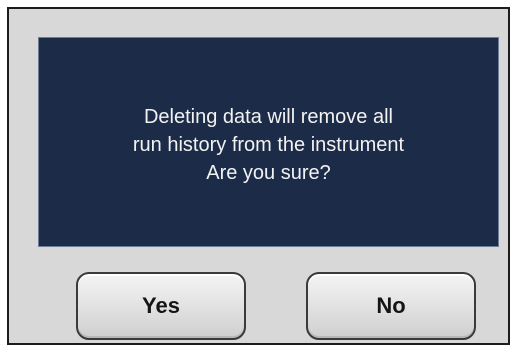  I want to click on no-button: No, so click(391, 306).